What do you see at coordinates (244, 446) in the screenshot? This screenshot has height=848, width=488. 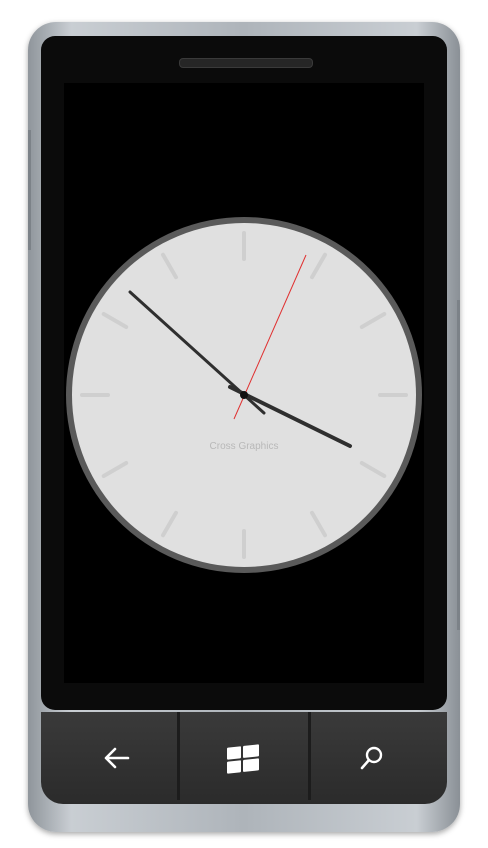 I see `brand-label: Cross Graphics` at bounding box center [244, 446].